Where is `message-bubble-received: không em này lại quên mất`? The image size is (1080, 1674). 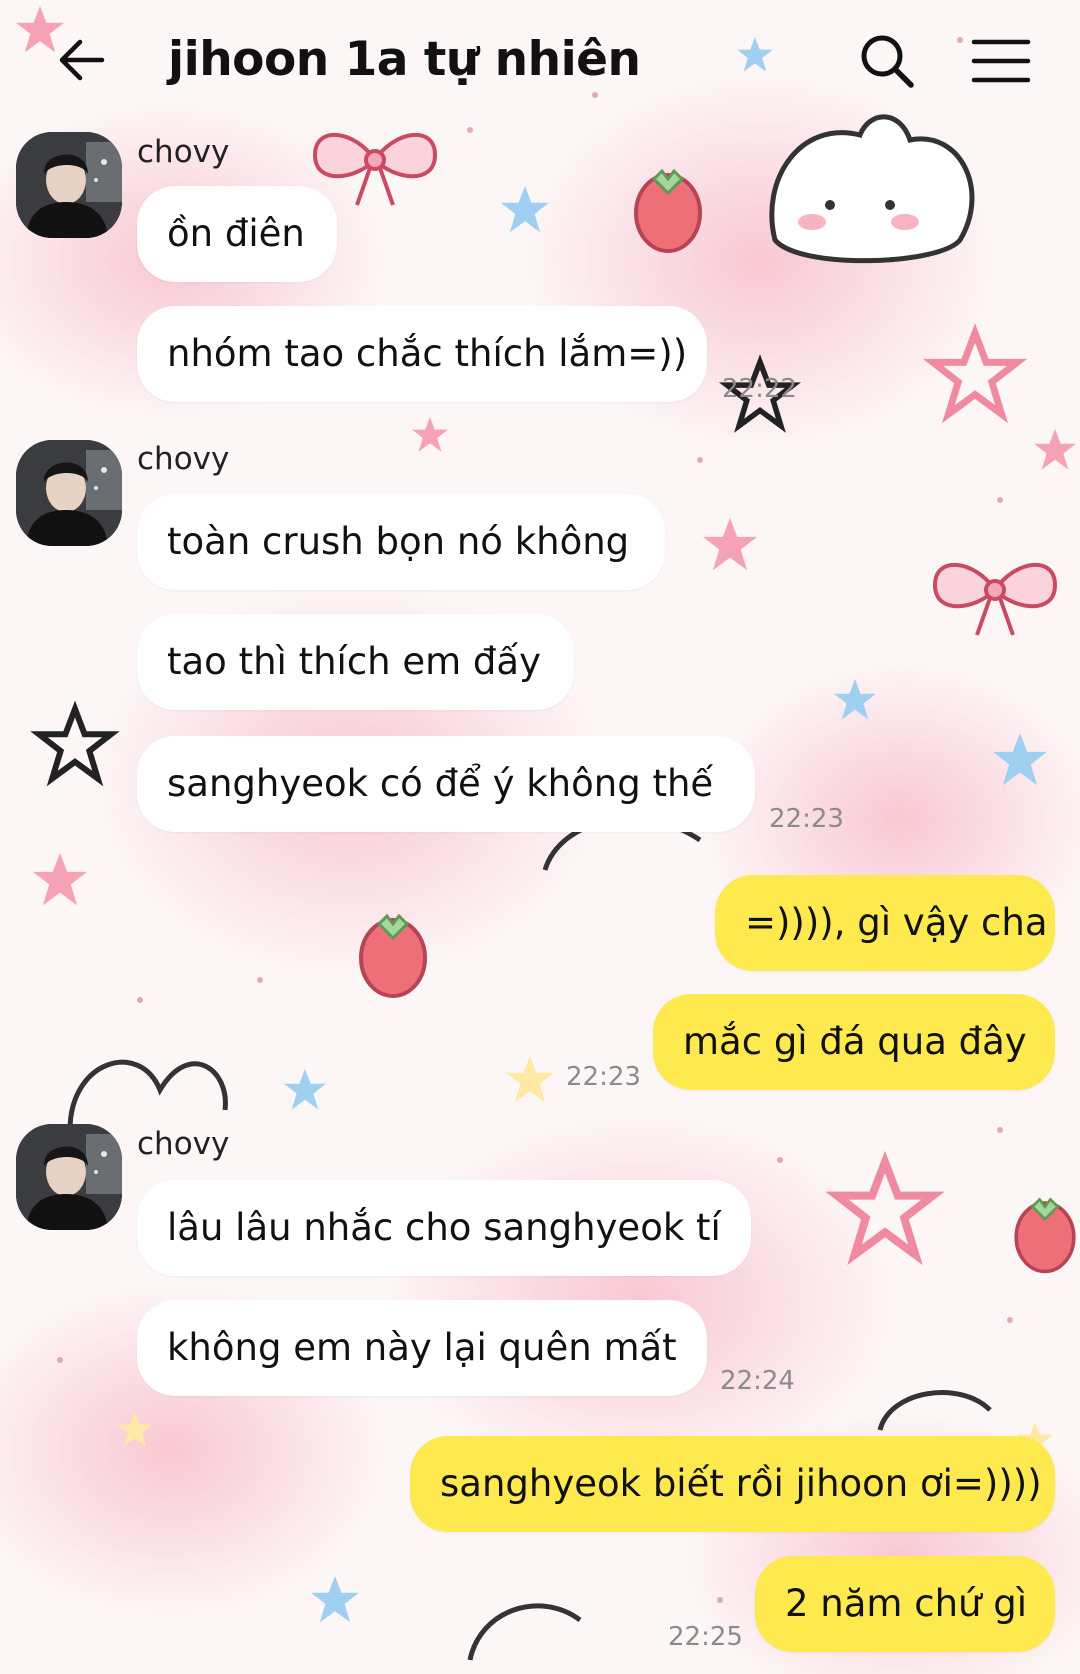
message-bubble-received: không em này lại quên mất is located at coordinates (422, 1348).